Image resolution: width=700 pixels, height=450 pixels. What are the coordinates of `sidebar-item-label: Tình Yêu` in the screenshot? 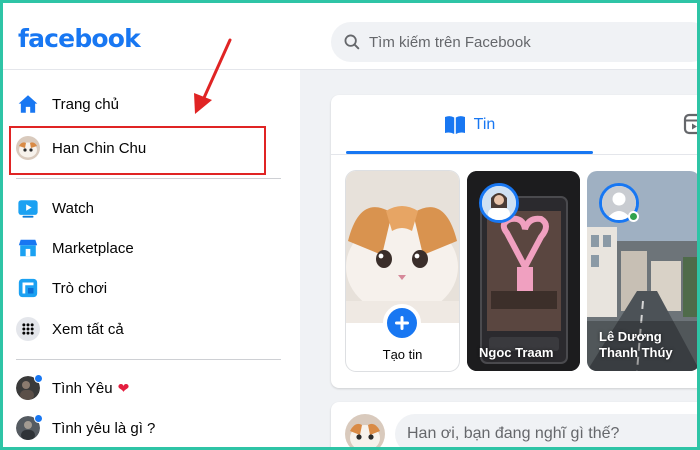 It's located at (82, 388).